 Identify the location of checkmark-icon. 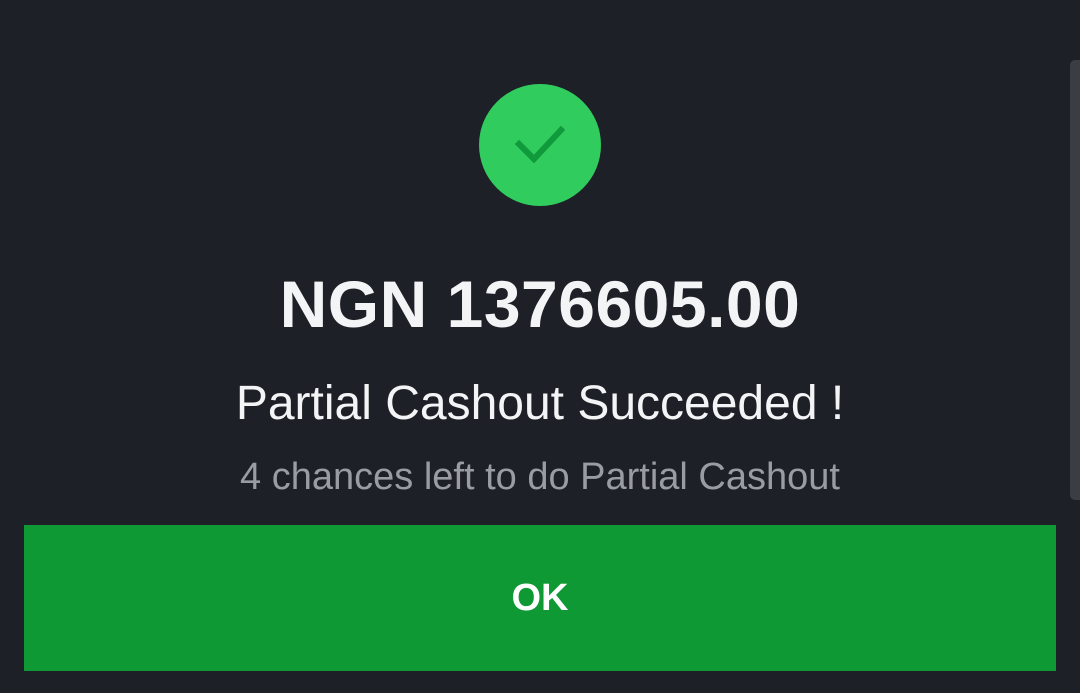
(540, 144).